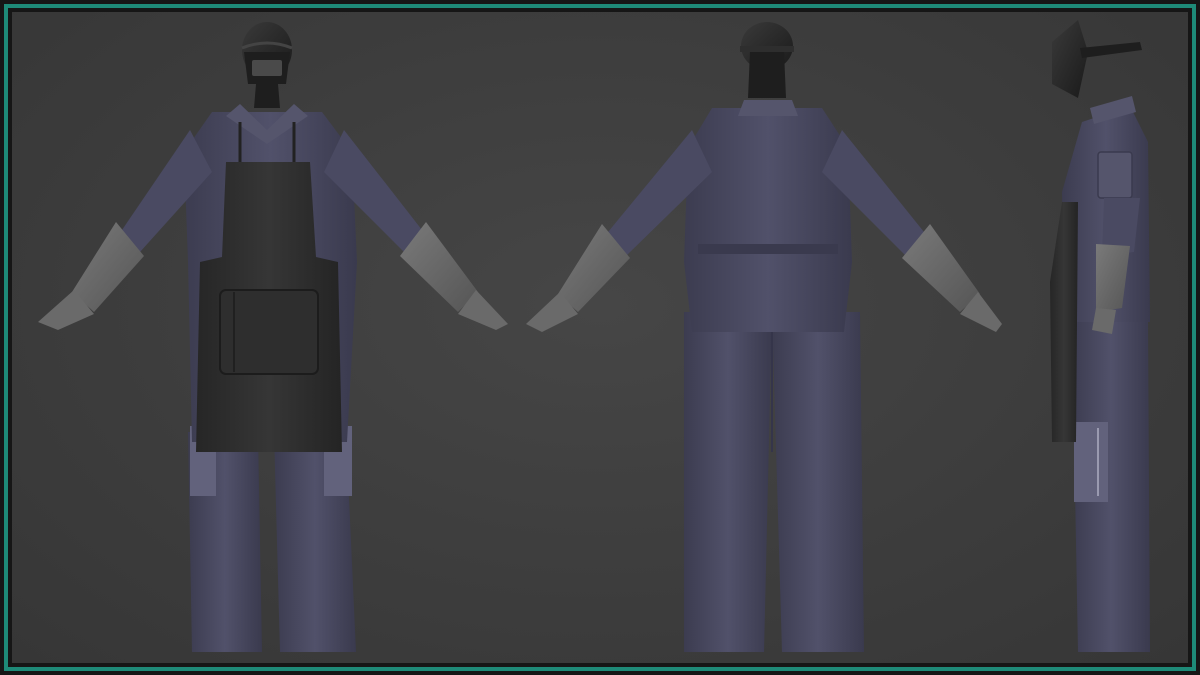  What do you see at coordinates (619, 231) in the screenshot?
I see `left-sleeve-back` at bounding box center [619, 231].